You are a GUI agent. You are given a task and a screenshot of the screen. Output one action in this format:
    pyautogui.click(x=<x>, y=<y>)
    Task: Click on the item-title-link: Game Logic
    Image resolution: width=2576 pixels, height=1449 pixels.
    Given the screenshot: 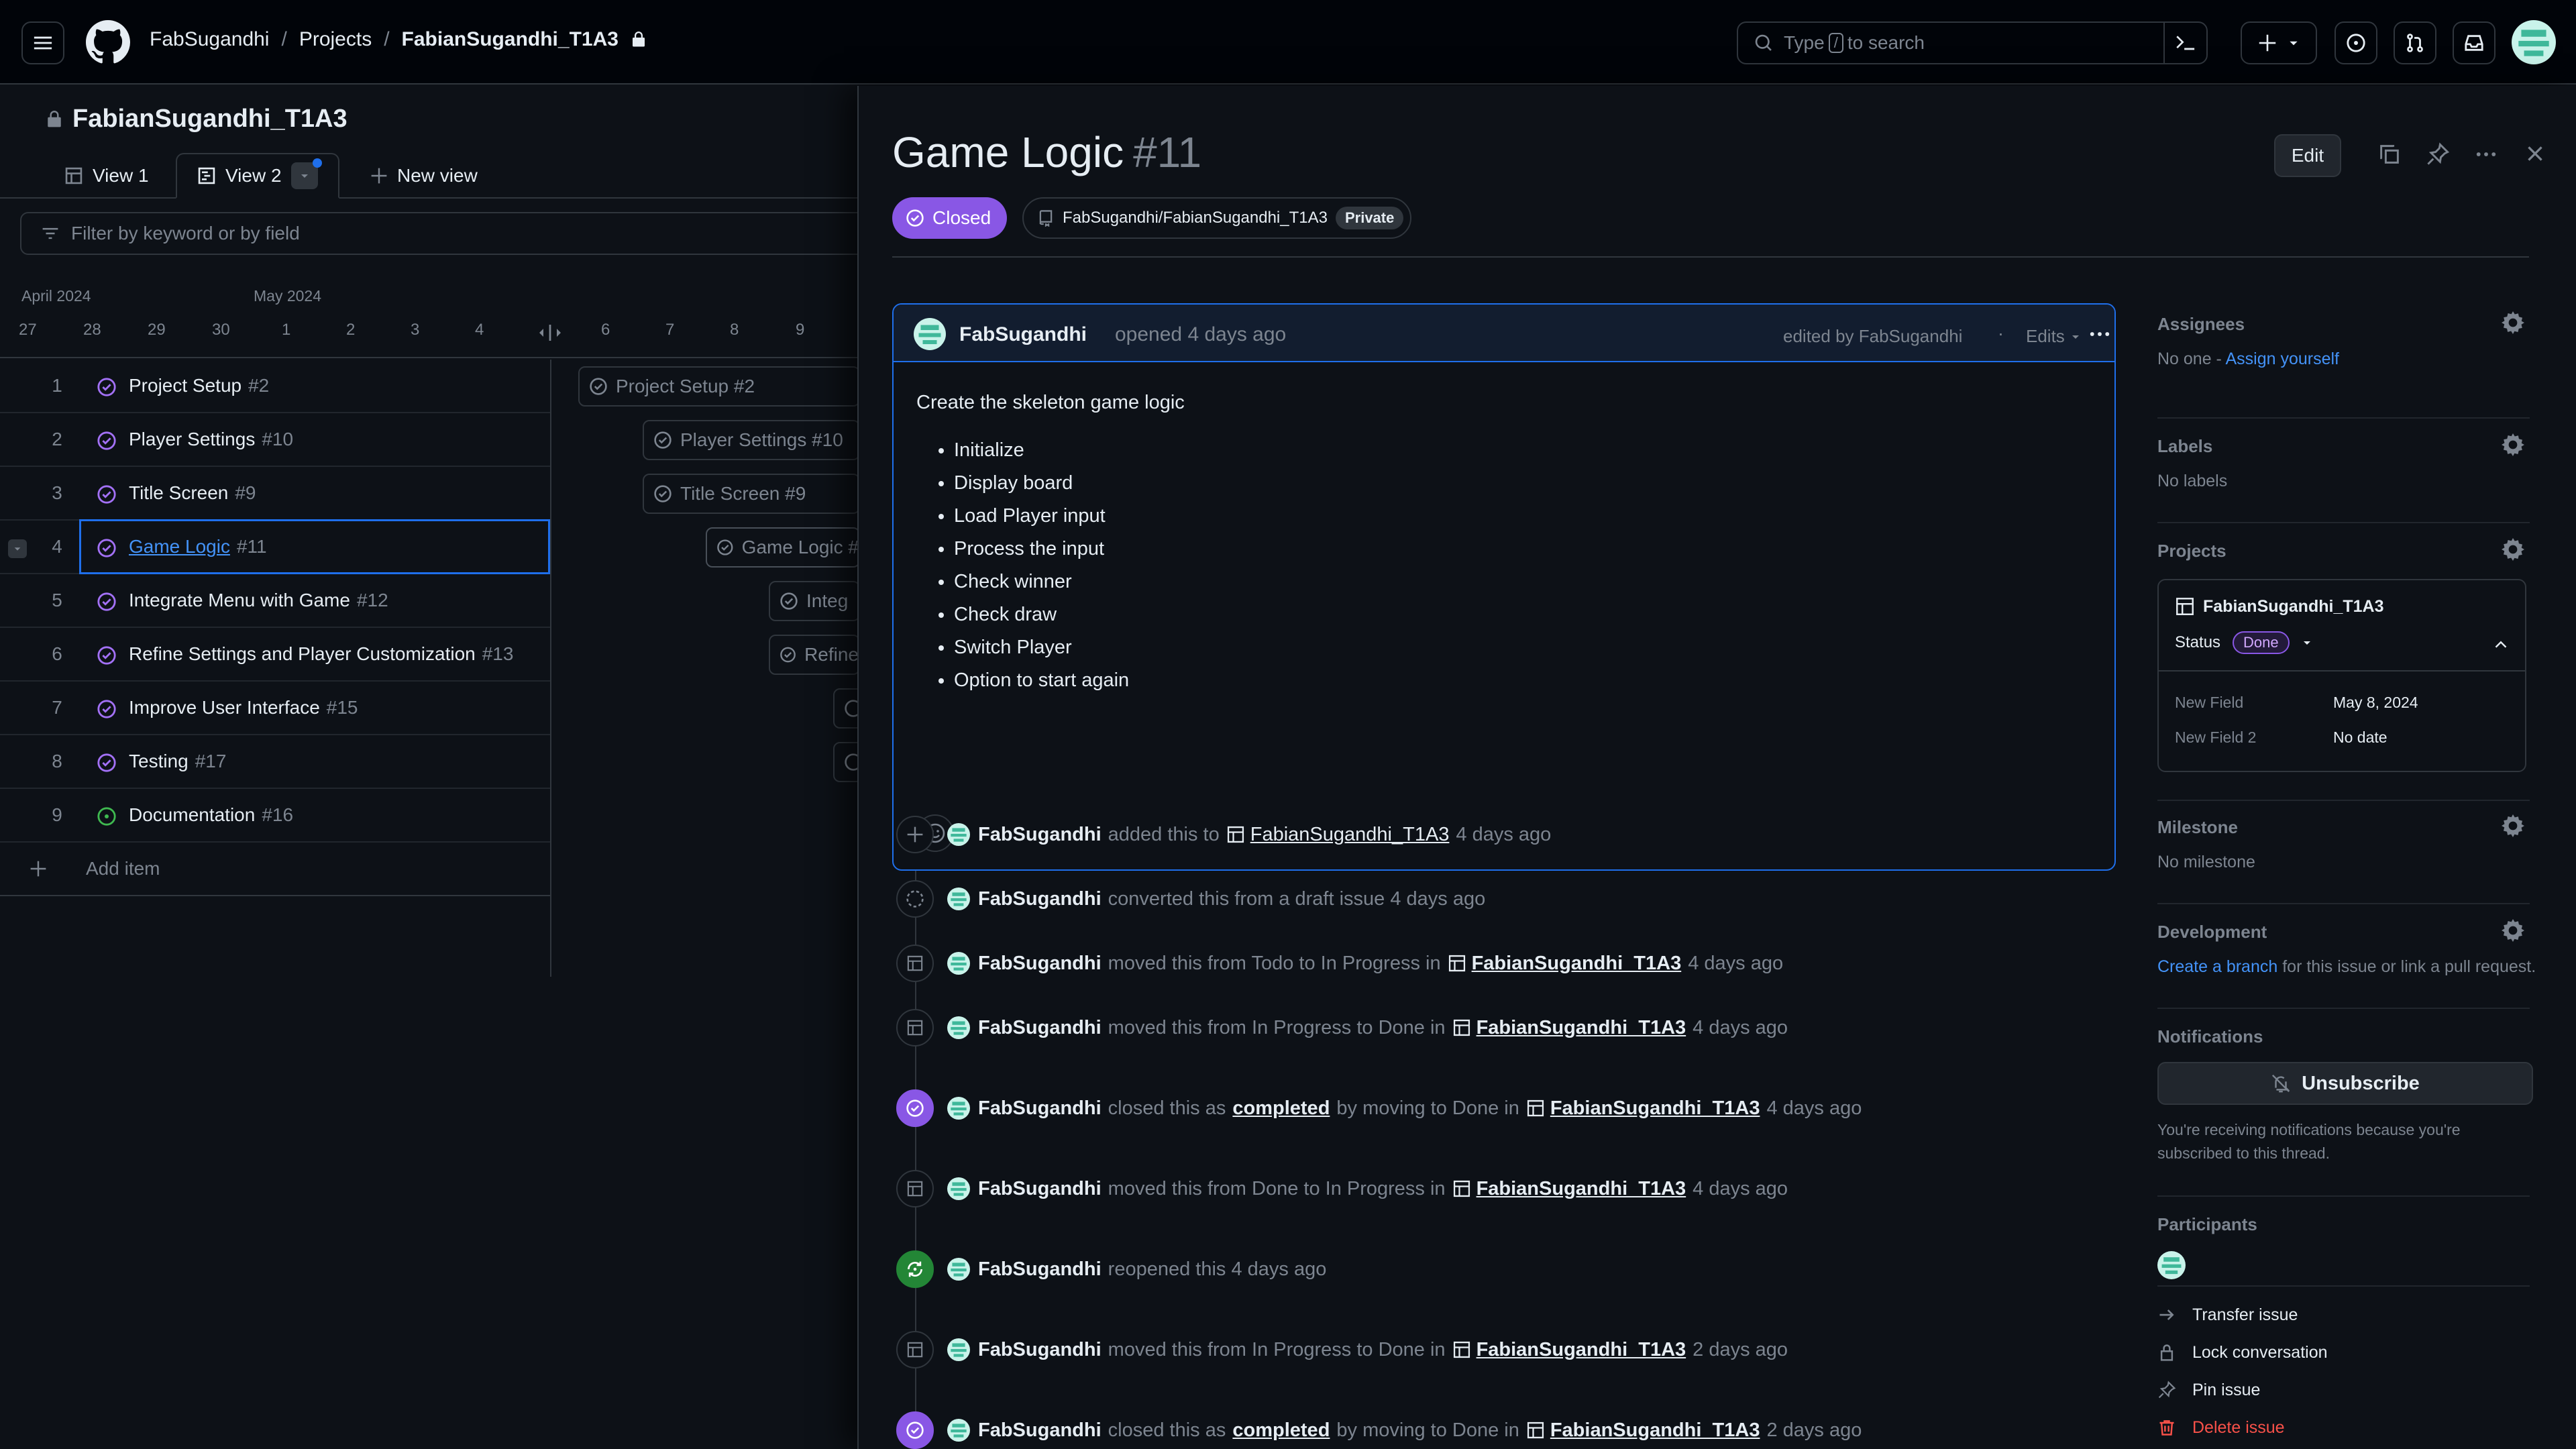 What is the action you would take?
    pyautogui.click(x=179, y=546)
    